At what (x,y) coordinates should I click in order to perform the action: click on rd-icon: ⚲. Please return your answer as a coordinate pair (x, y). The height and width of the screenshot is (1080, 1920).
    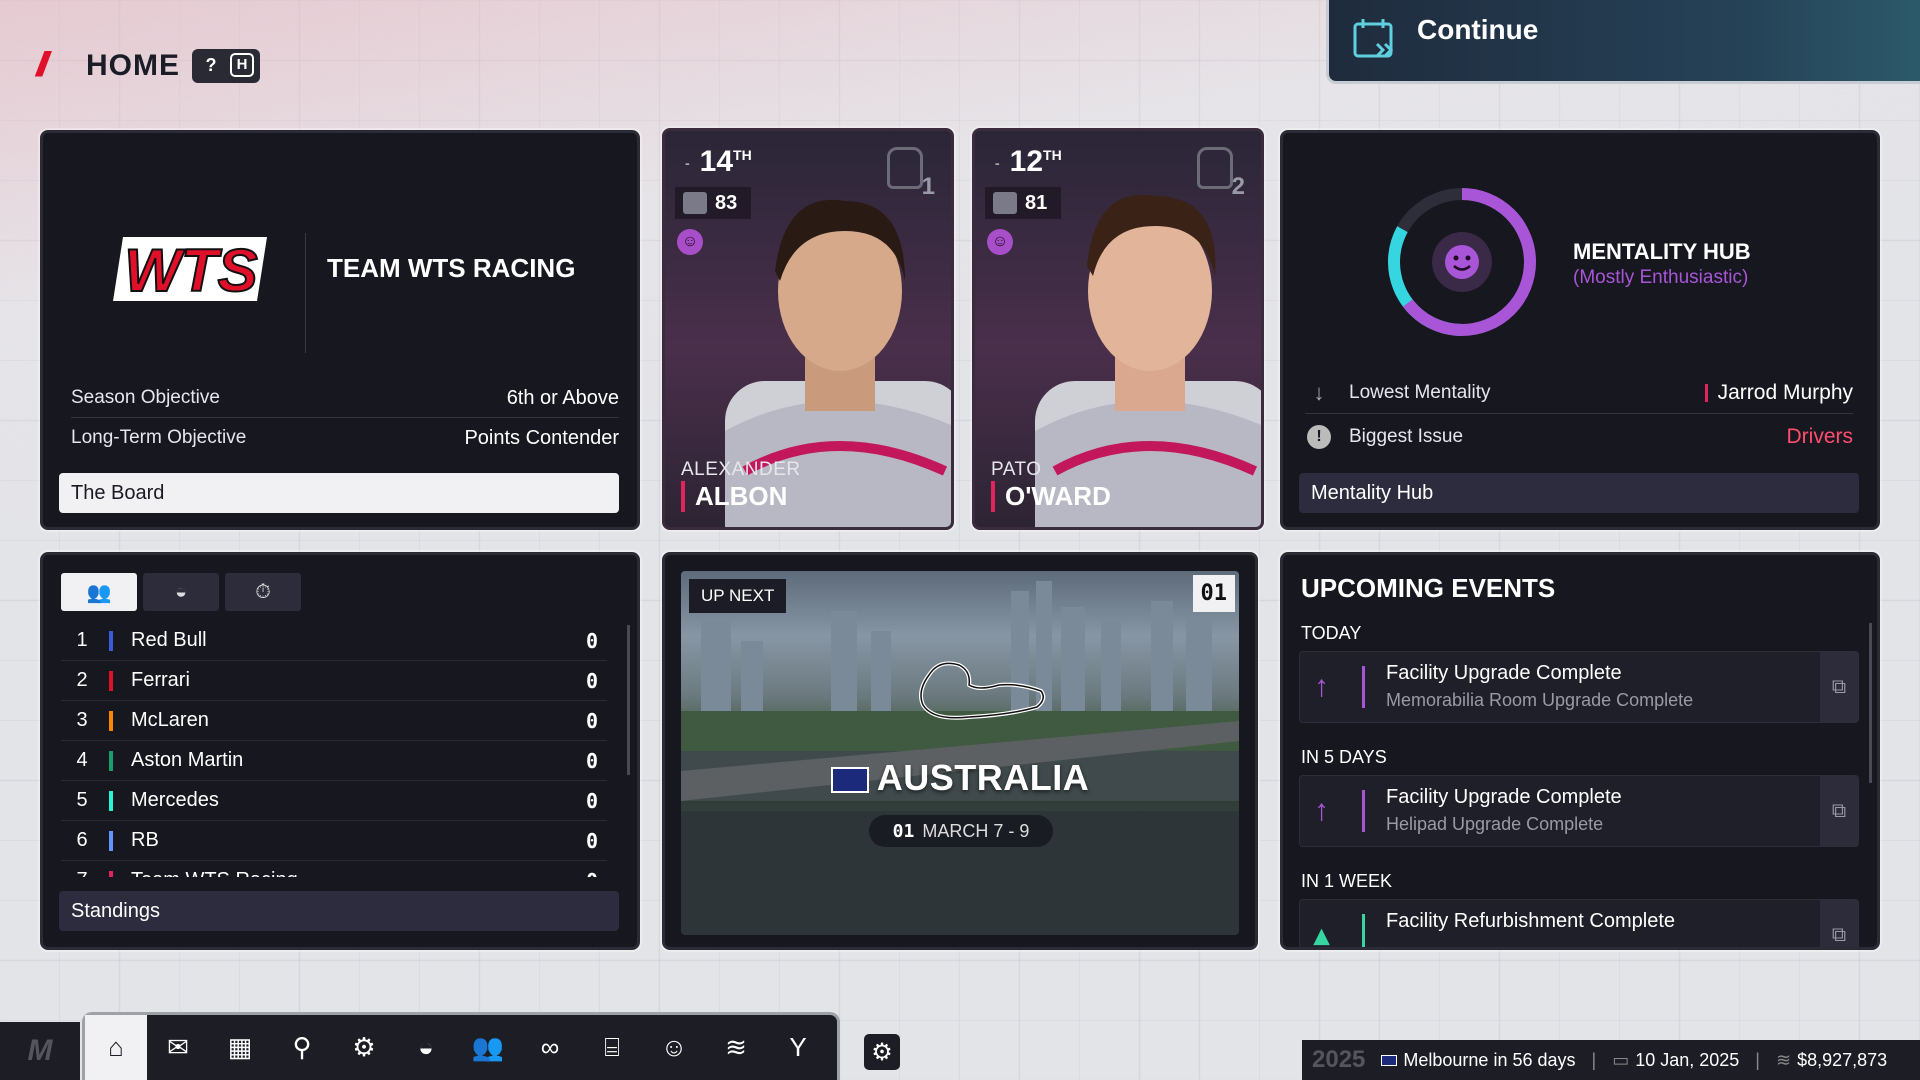
    Looking at the image, I should click on (302, 1047).